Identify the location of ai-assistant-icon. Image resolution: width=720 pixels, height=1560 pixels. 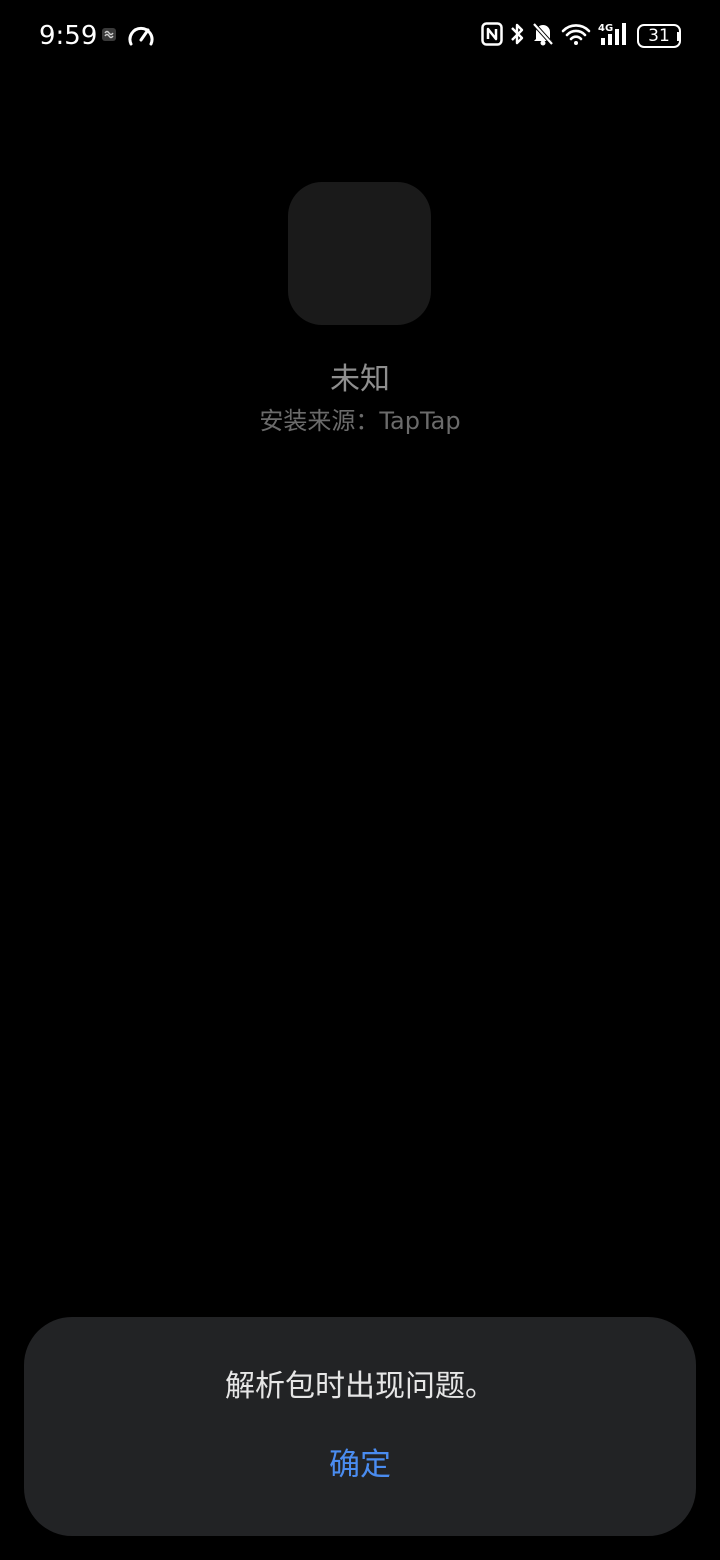
(109, 37).